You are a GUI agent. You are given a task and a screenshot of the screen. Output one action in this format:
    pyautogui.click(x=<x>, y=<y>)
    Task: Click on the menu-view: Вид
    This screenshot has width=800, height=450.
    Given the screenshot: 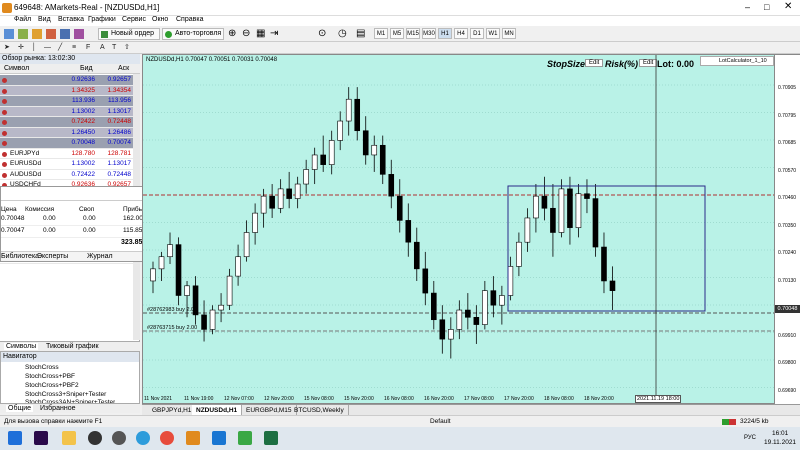 What is the action you would take?
    pyautogui.click(x=44, y=19)
    